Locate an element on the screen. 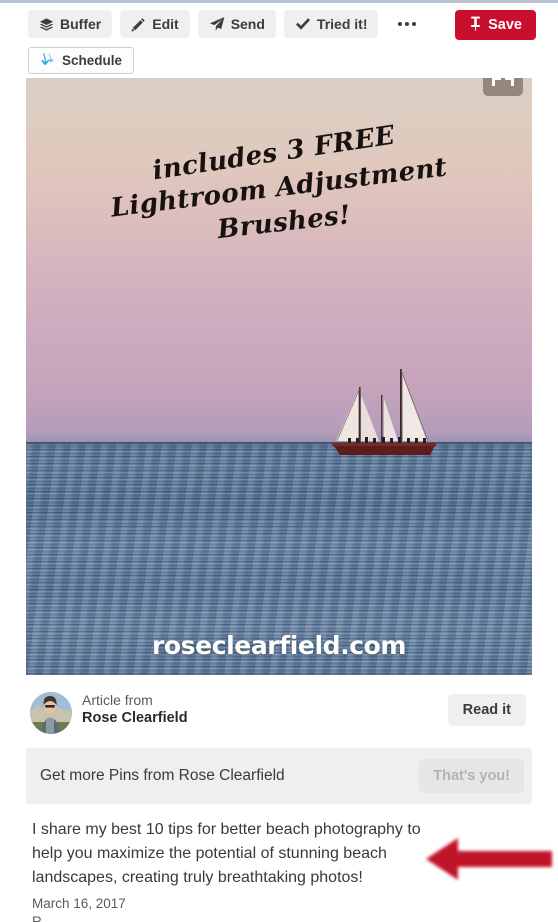  cut-off-next-line: R is located at coordinates (37, 918).